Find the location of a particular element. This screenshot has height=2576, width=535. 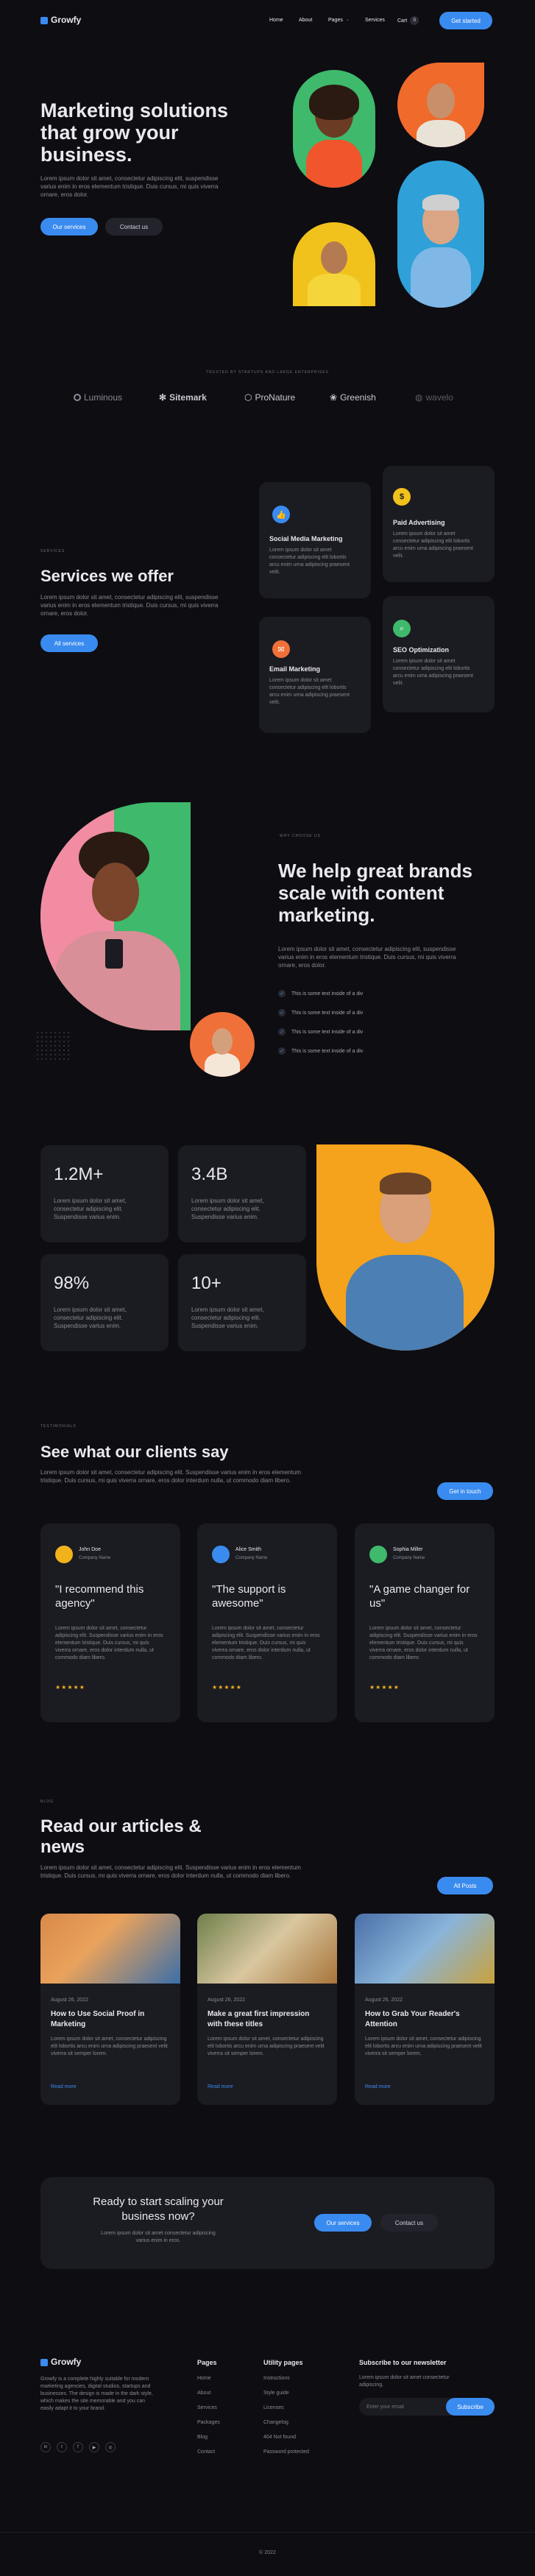

cta-contact-button: Contact us is located at coordinates (409, 2223).